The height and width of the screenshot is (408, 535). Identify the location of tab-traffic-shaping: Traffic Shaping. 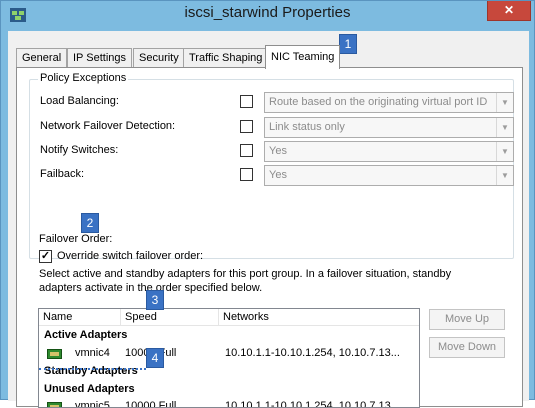
(226, 58).